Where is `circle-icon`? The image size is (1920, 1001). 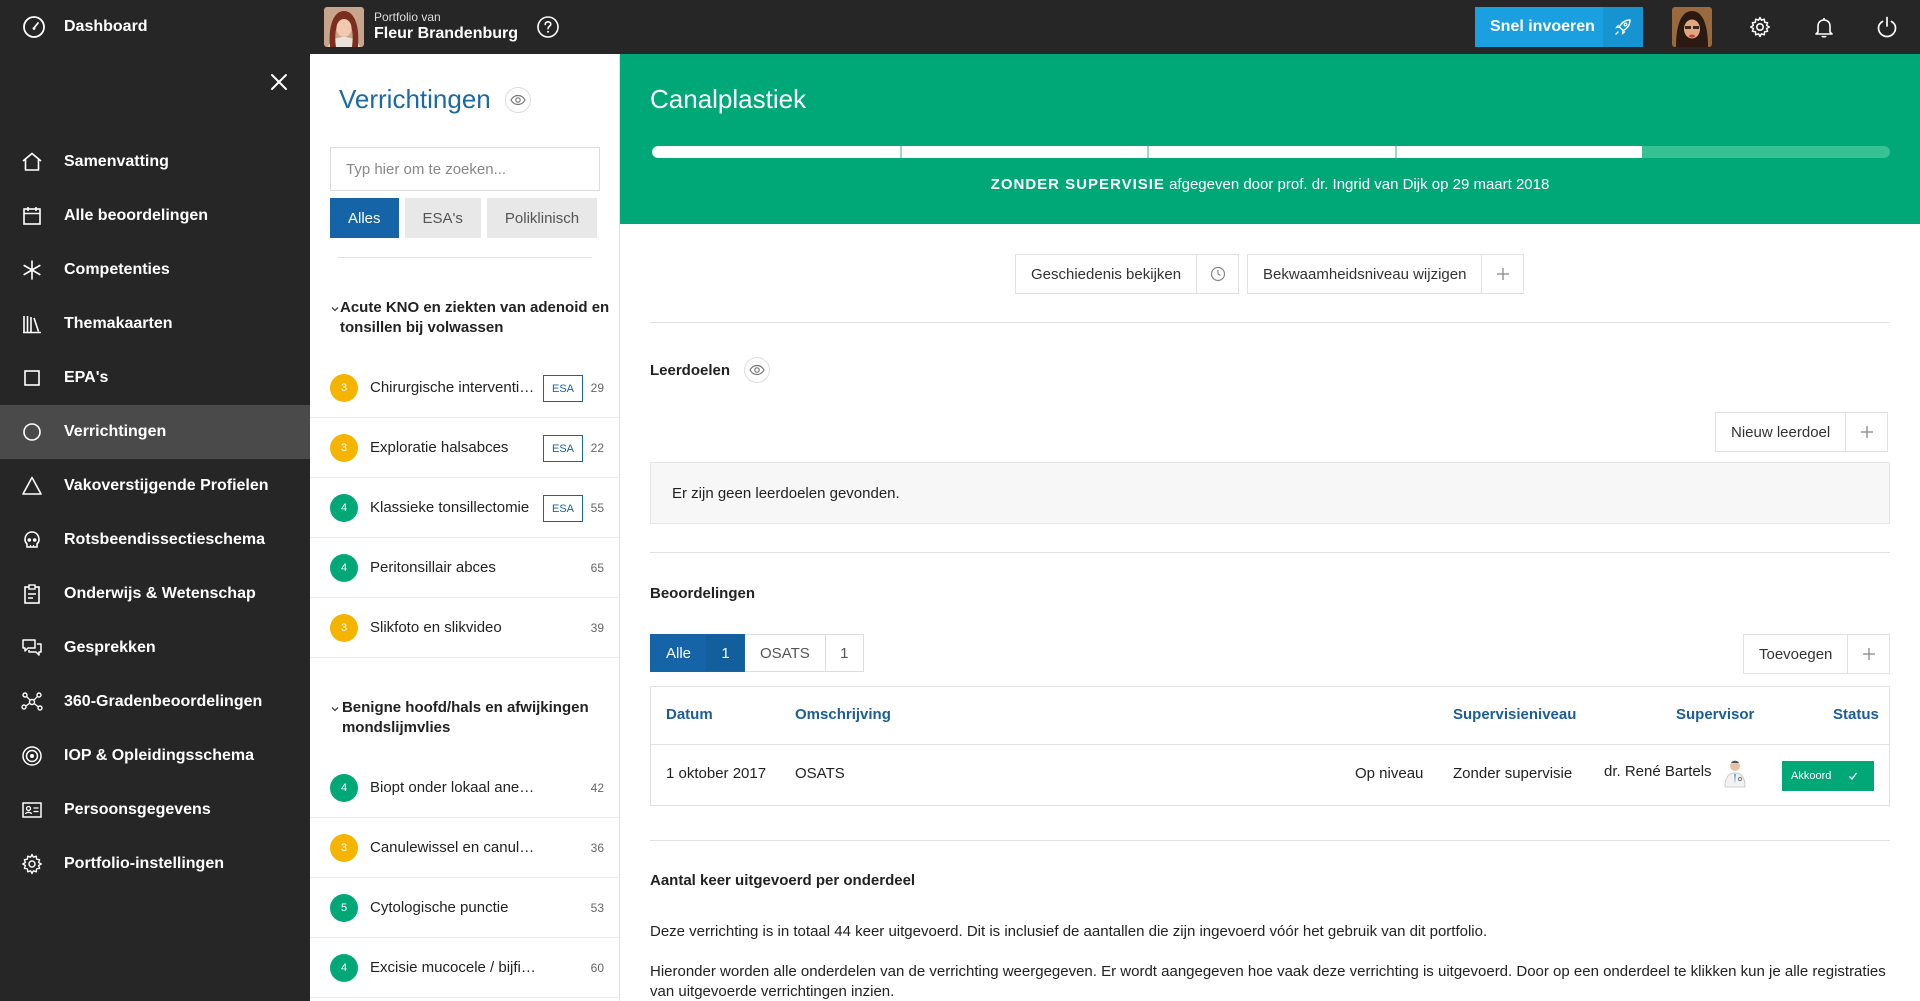 circle-icon is located at coordinates (32, 432).